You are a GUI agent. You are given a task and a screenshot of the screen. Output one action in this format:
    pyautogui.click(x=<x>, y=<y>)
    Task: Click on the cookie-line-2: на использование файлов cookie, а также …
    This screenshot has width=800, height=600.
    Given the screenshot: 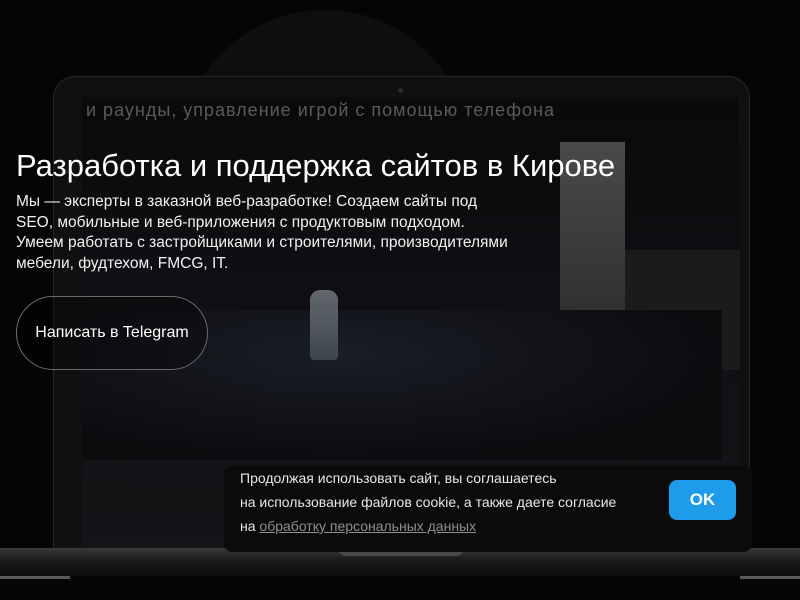 What is the action you would take?
    pyautogui.click(x=428, y=502)
    